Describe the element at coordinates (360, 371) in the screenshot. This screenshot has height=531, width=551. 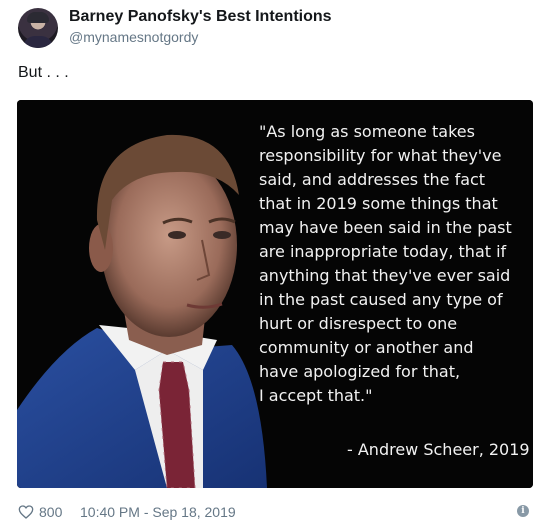
I see `quote-line: have apologized for that,` at that location.